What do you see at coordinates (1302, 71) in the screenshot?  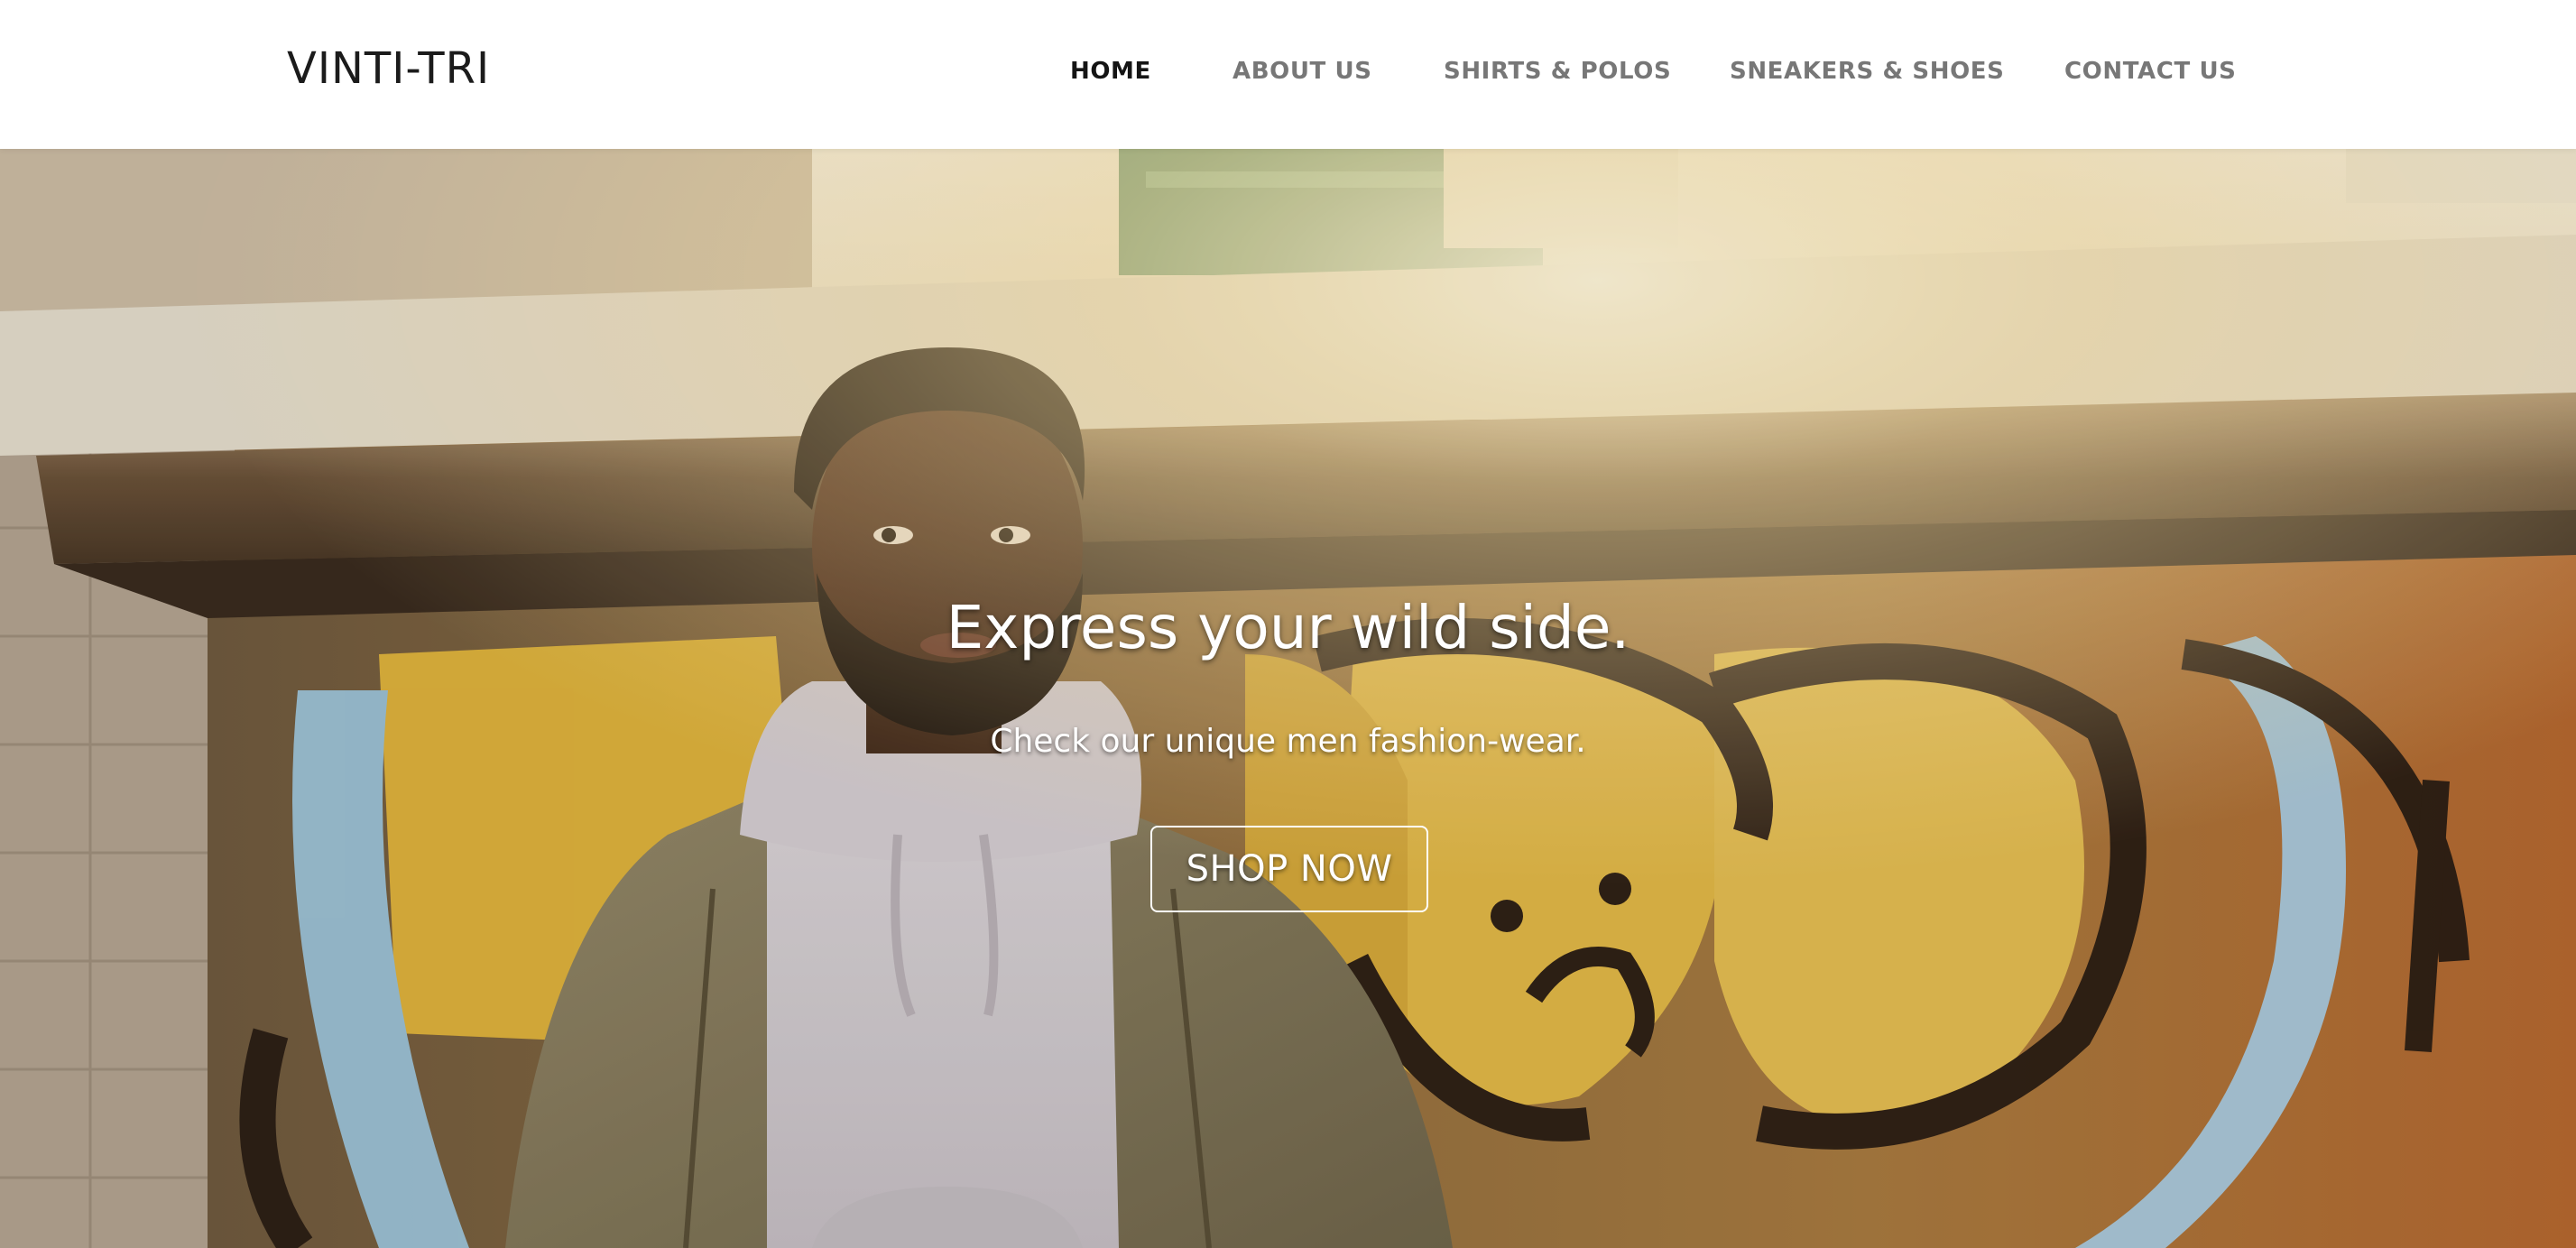 I see `nav-item-about-us: ABOUT US` at bounding box center [1302, 71].